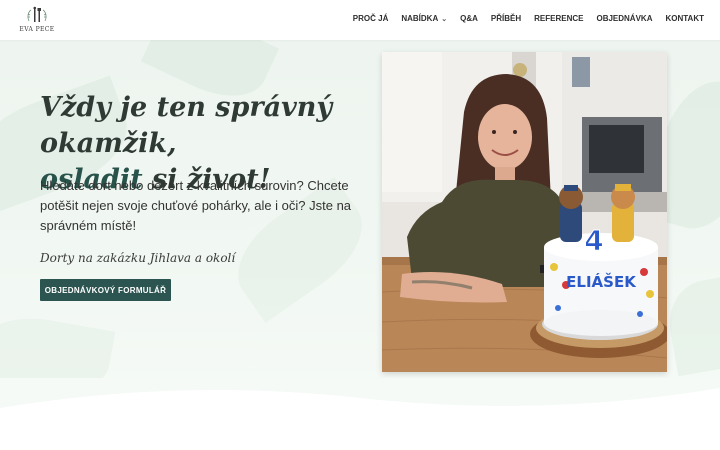 Image resolution: width=720 pixels, height=450 pixels. Describe the element at coordinates (138, 258) in the screenshot. I see `hero-tagline: Dorty na zakázku Jihlava a okolí` at that location.